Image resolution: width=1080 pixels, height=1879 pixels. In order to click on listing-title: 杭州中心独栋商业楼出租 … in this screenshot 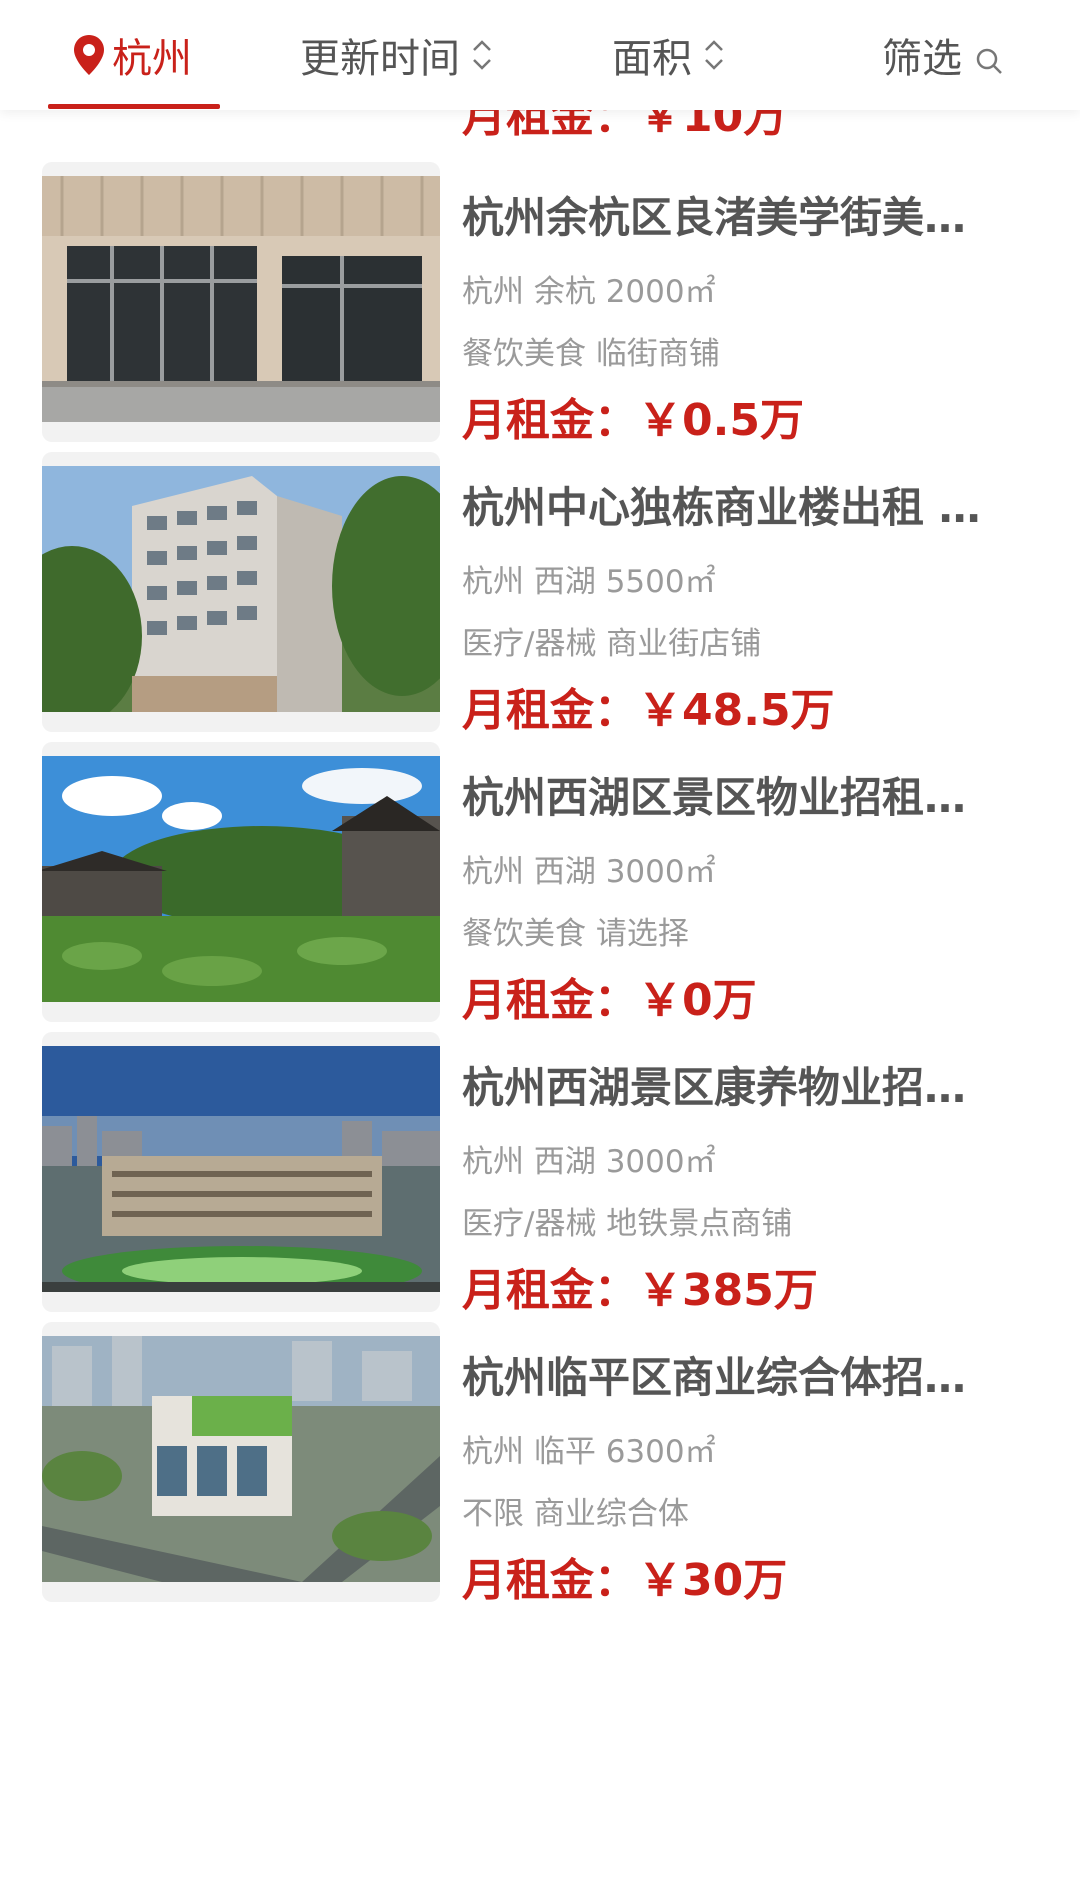, I will do `click(721, 507)`.